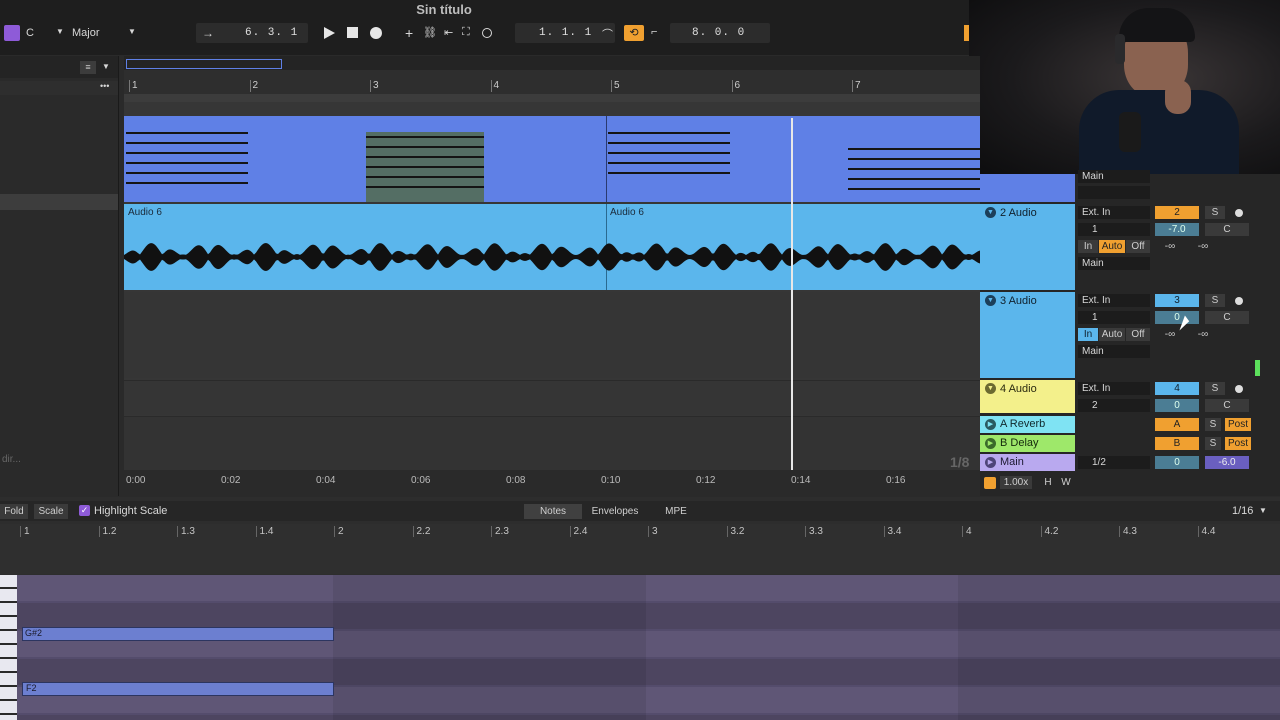  What do you see at coordinates (352, 32) in the screenshot?
I see `stop-icon` at bounding box center [352, 32].